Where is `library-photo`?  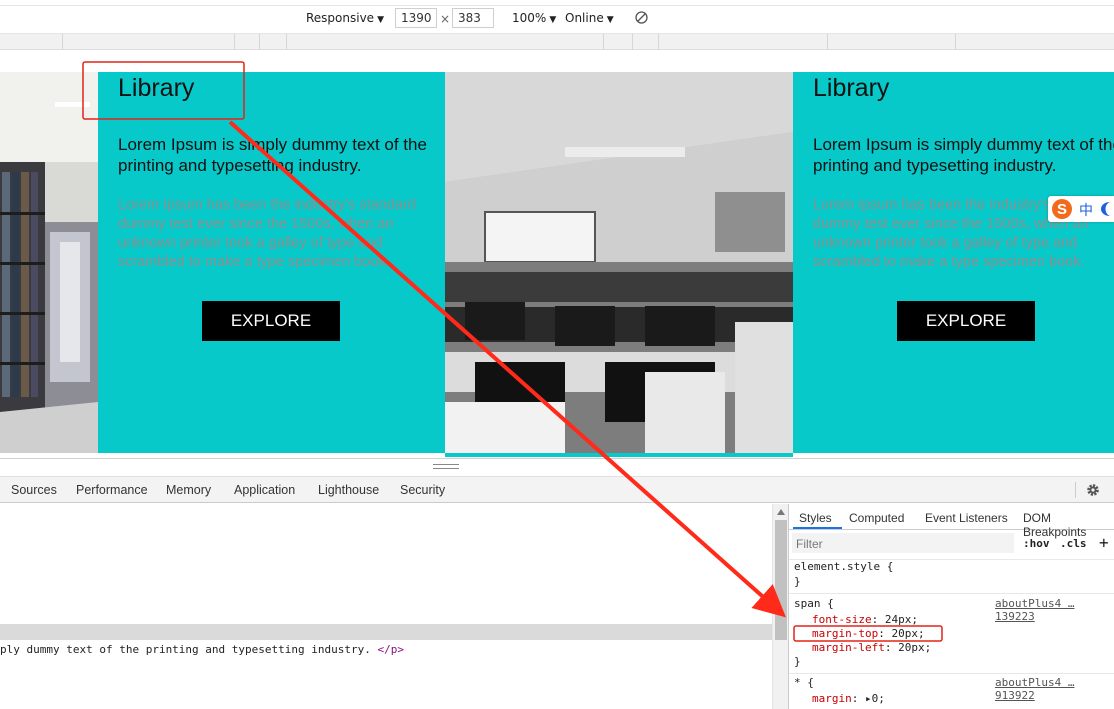 library-photo is located at coordinates (49, 262).